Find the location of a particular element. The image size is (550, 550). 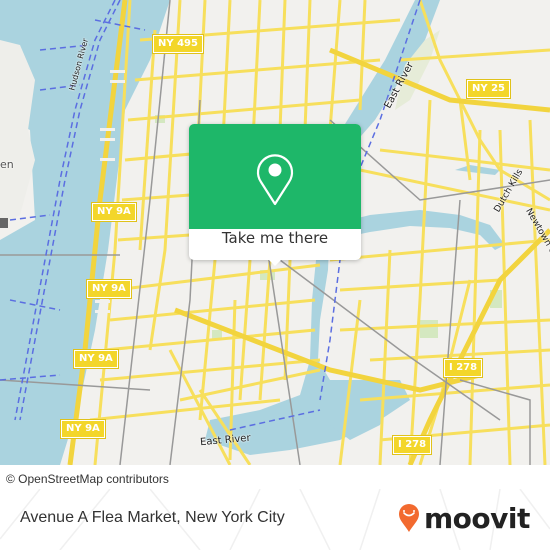

popup-header is located at coordinates (275, 176).